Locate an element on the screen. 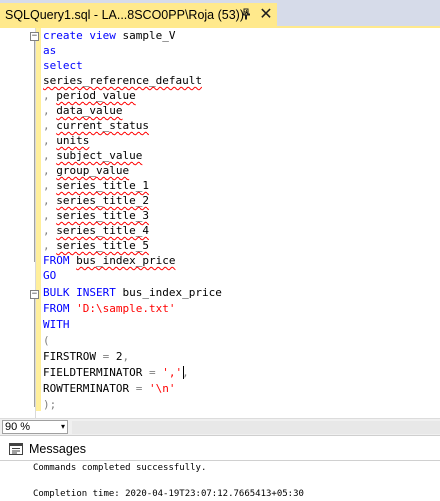 The image size is (440, 501). code-token: '\n' is located at coordinates (162, 388).